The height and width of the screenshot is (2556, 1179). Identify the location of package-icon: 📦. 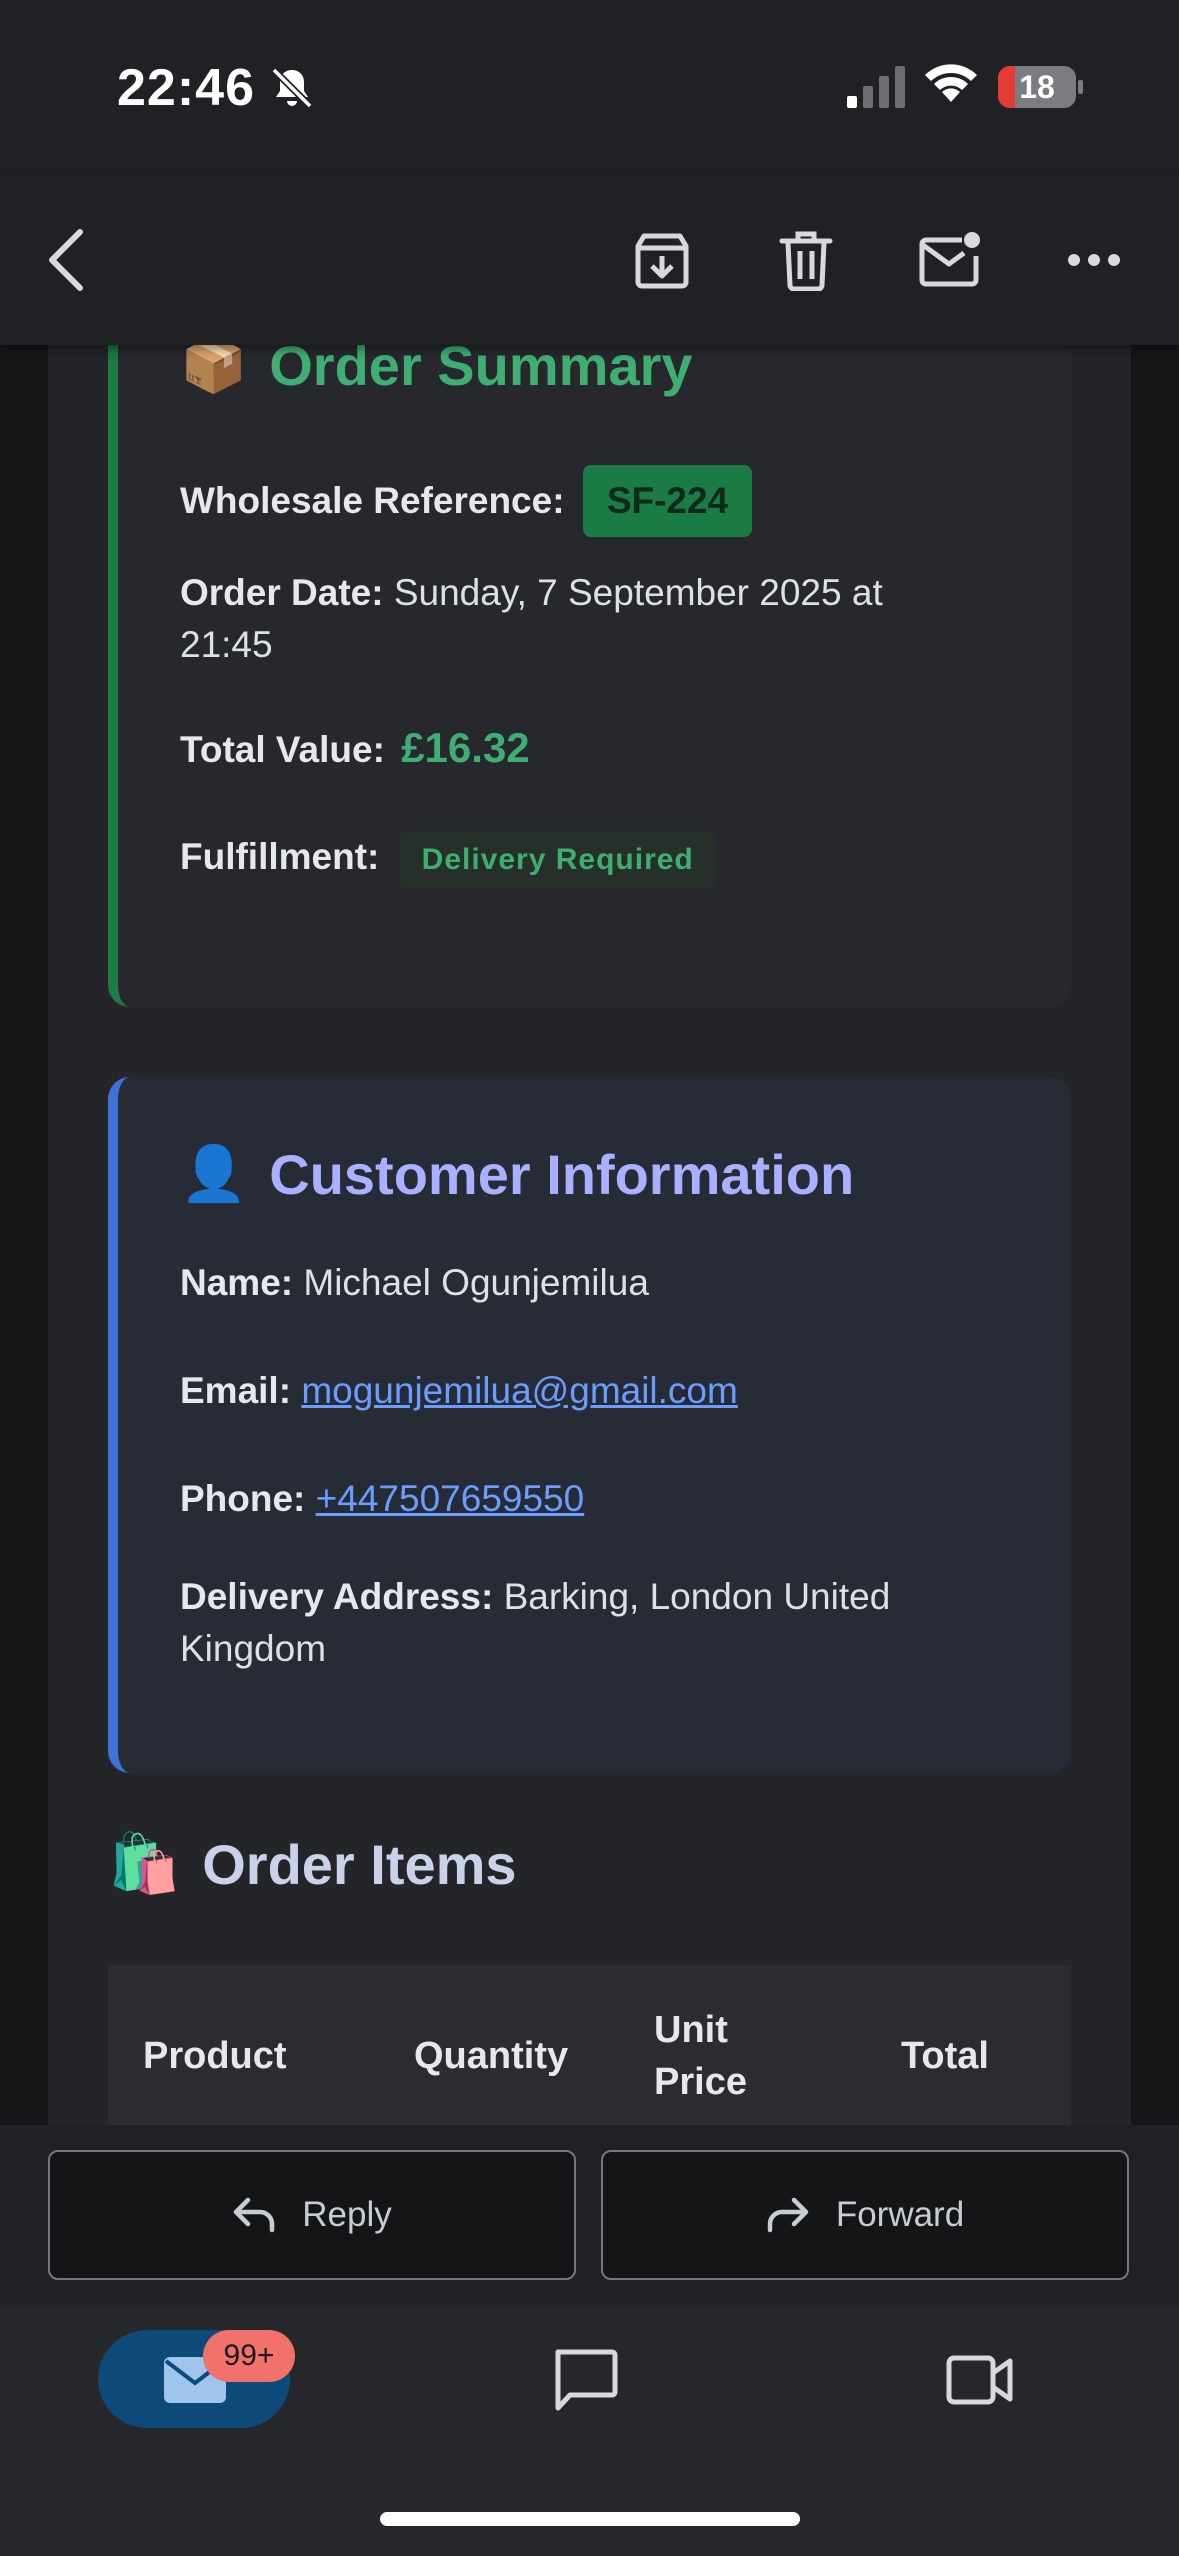
(214, 370).